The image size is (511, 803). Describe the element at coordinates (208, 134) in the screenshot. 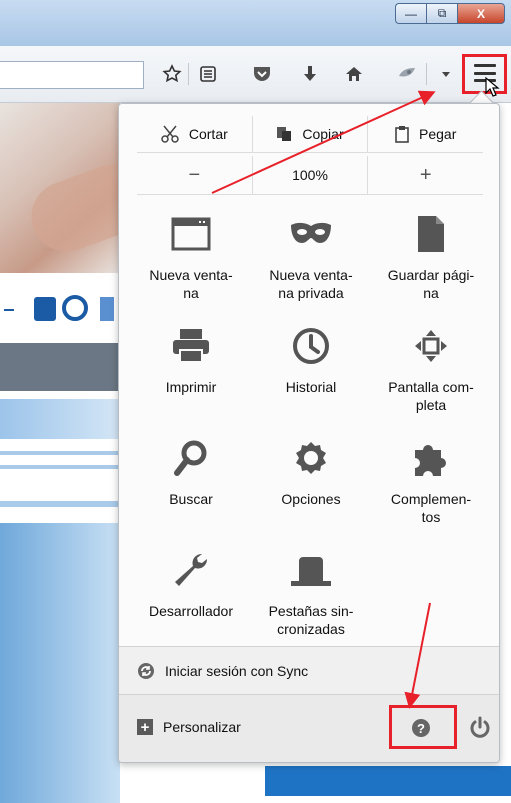

I see `cut-label: Cortar` at that location.